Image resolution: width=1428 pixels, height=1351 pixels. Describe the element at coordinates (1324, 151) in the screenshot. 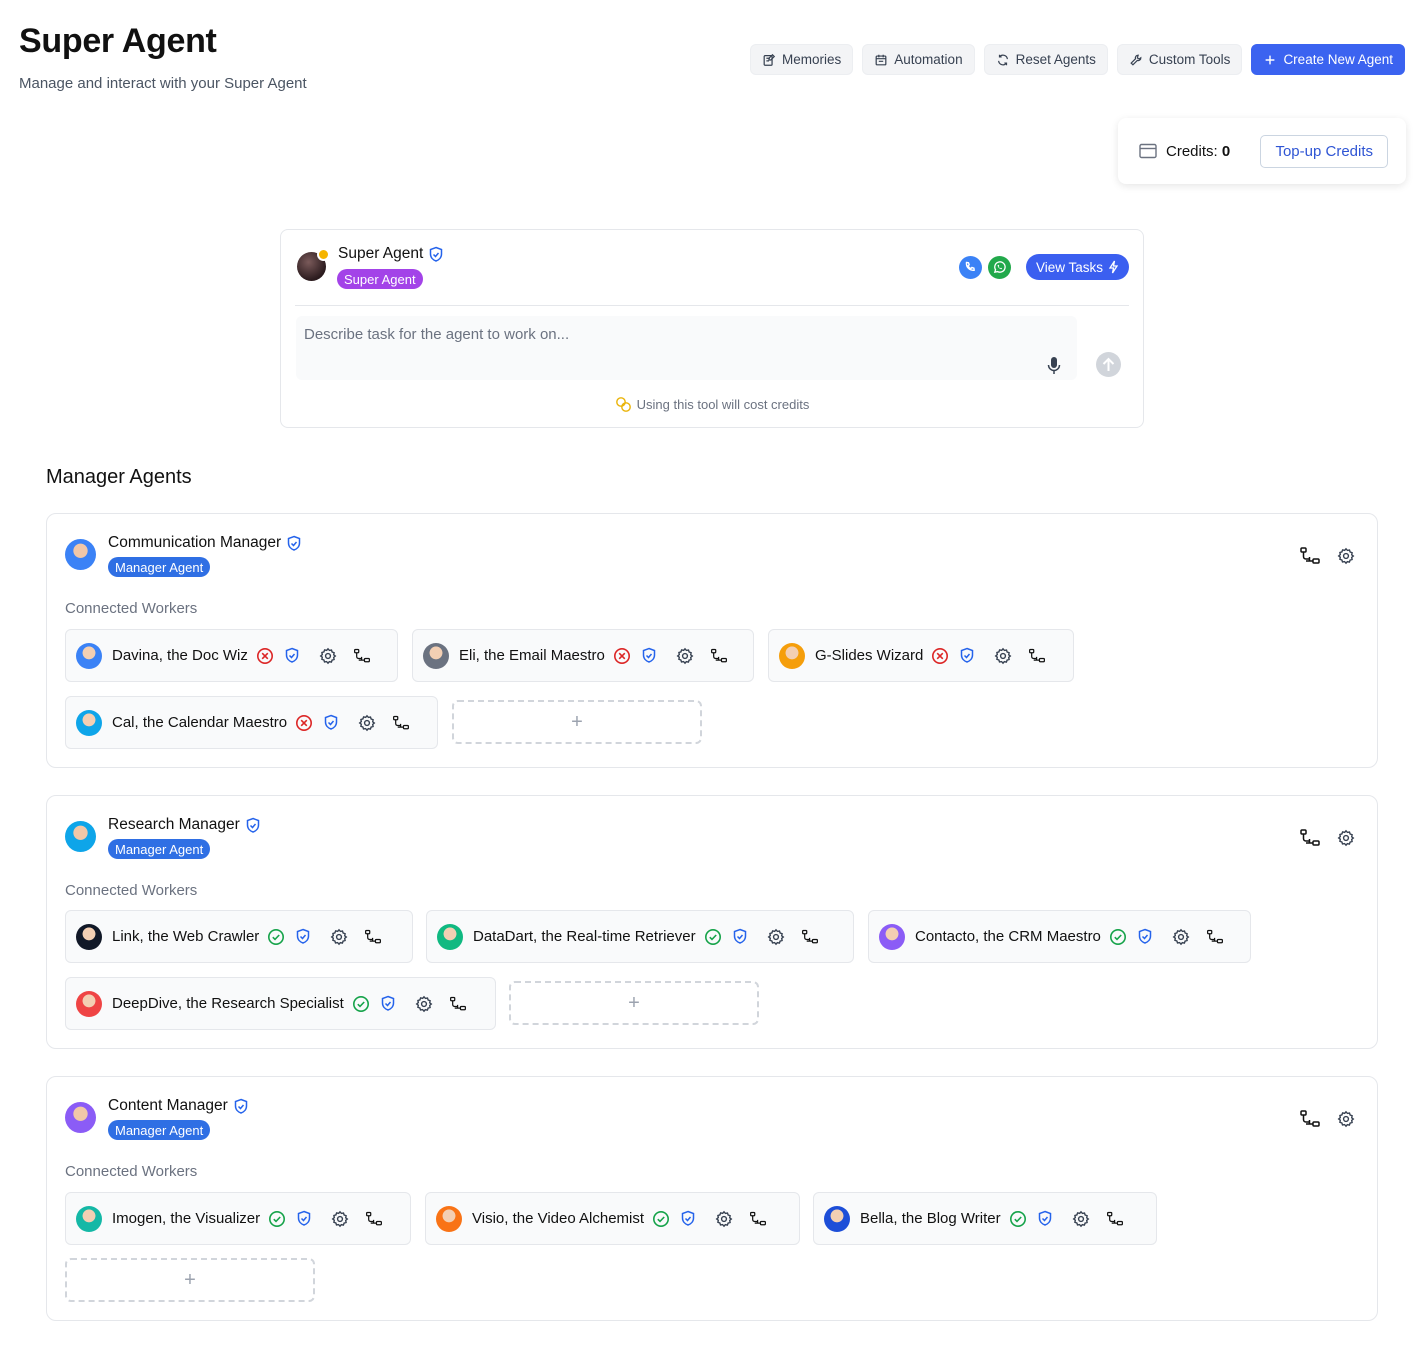

I see `topup-credits-button: Top-up Credits` at that location.